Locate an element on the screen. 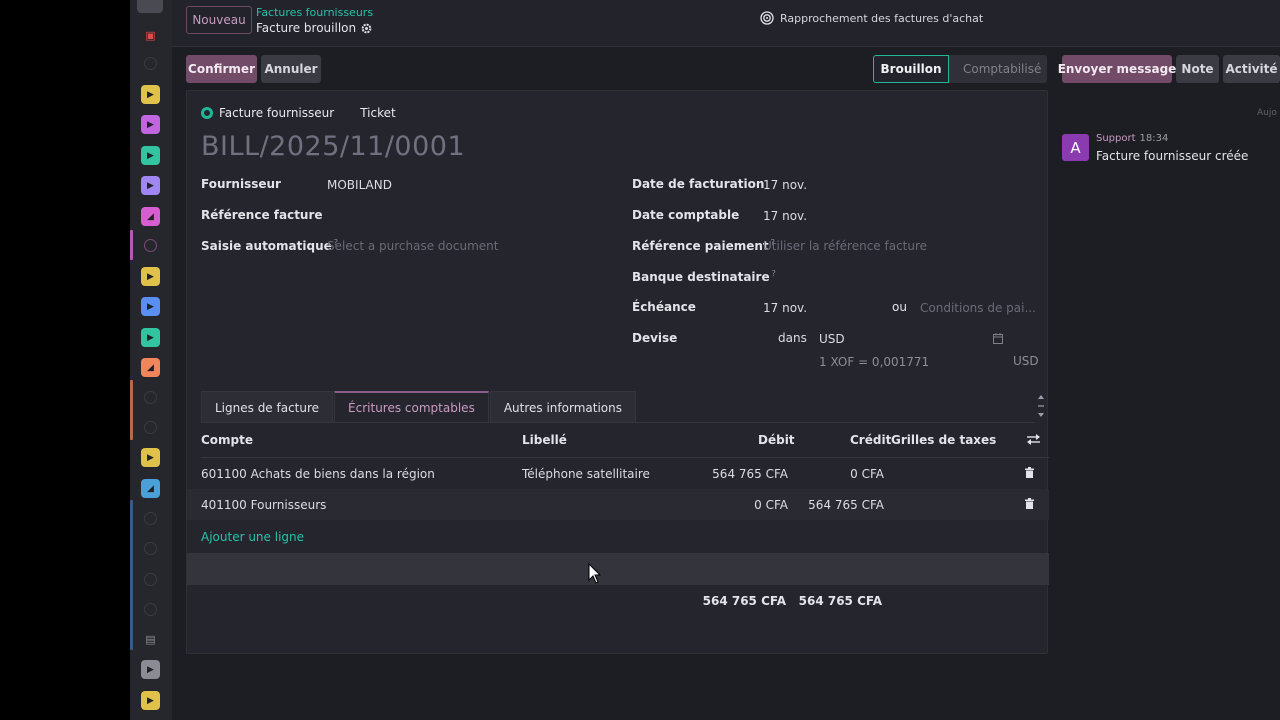  confirm-button: Confirmer is located at coordinates (221, 69).